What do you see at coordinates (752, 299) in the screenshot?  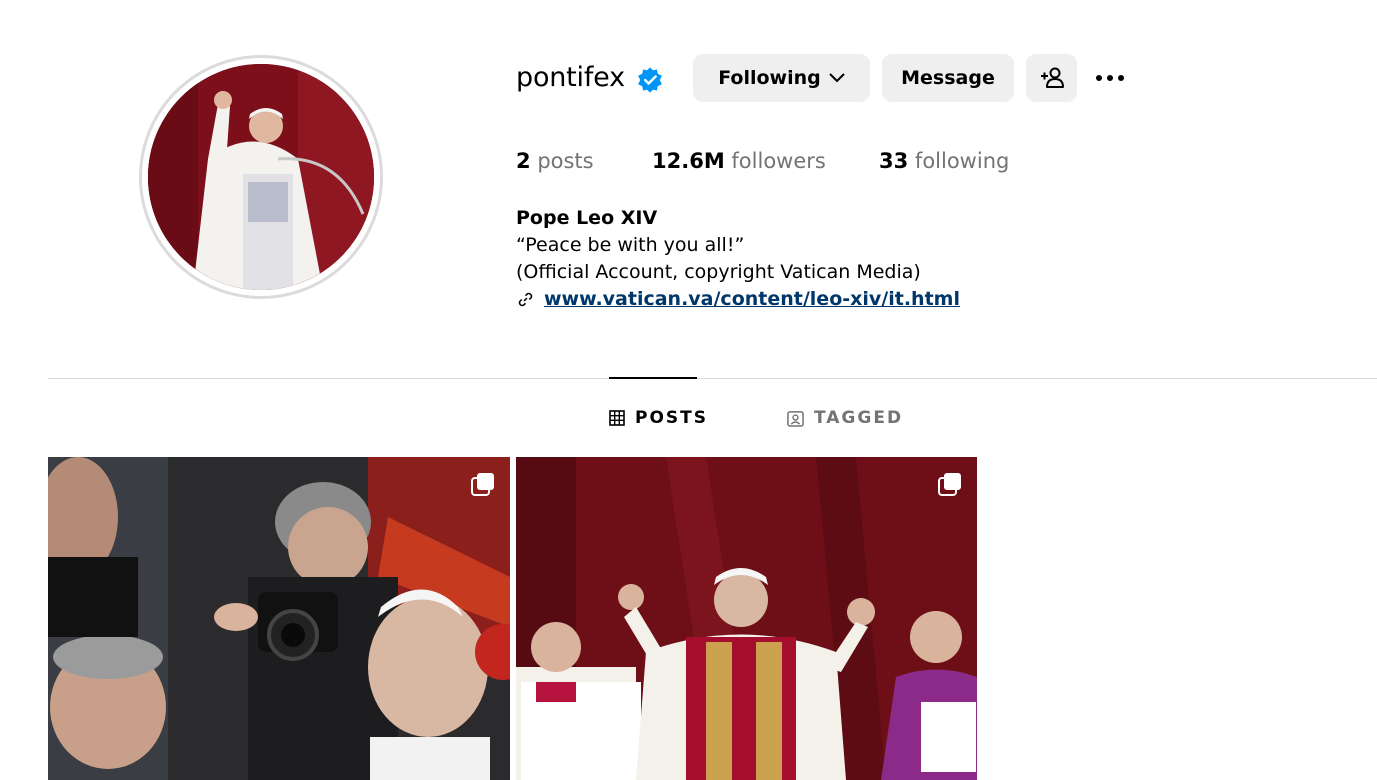 I see `bio-website-link: www.vatican.va/content/leo-xiv/it.html` at bounding box center [752, 299].